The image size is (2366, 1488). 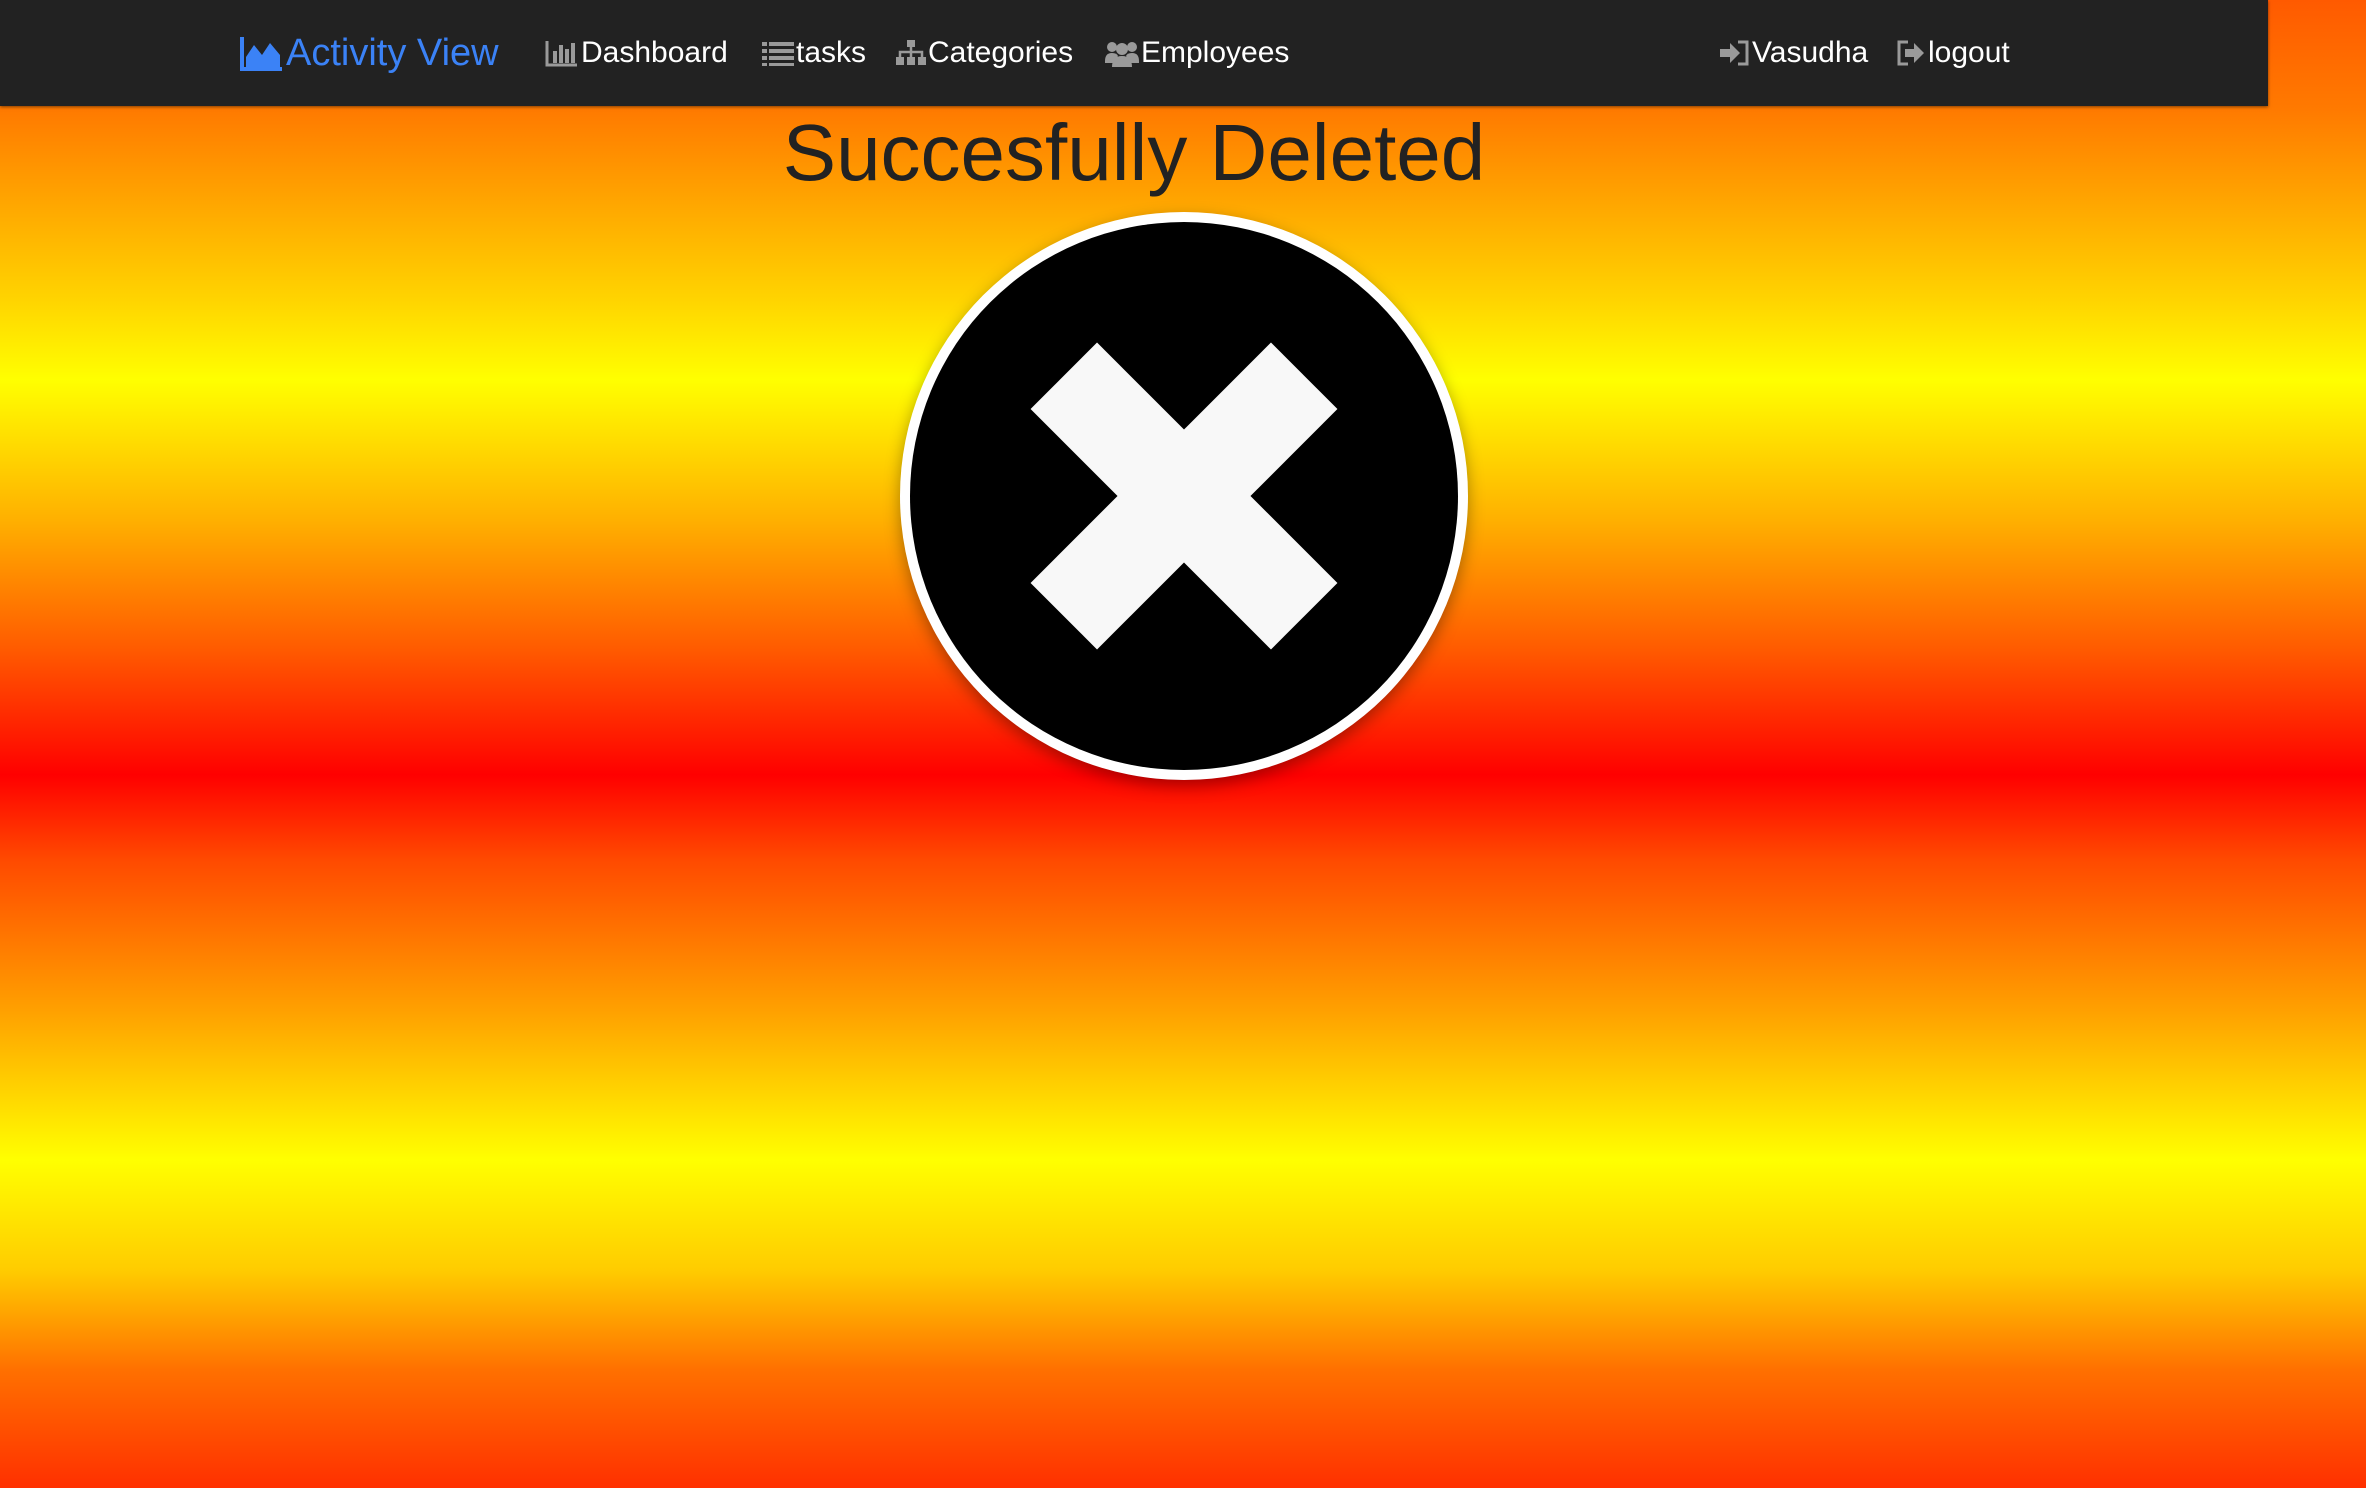 I want to click on brand-label: Activity View, so click(x=392, y=52).